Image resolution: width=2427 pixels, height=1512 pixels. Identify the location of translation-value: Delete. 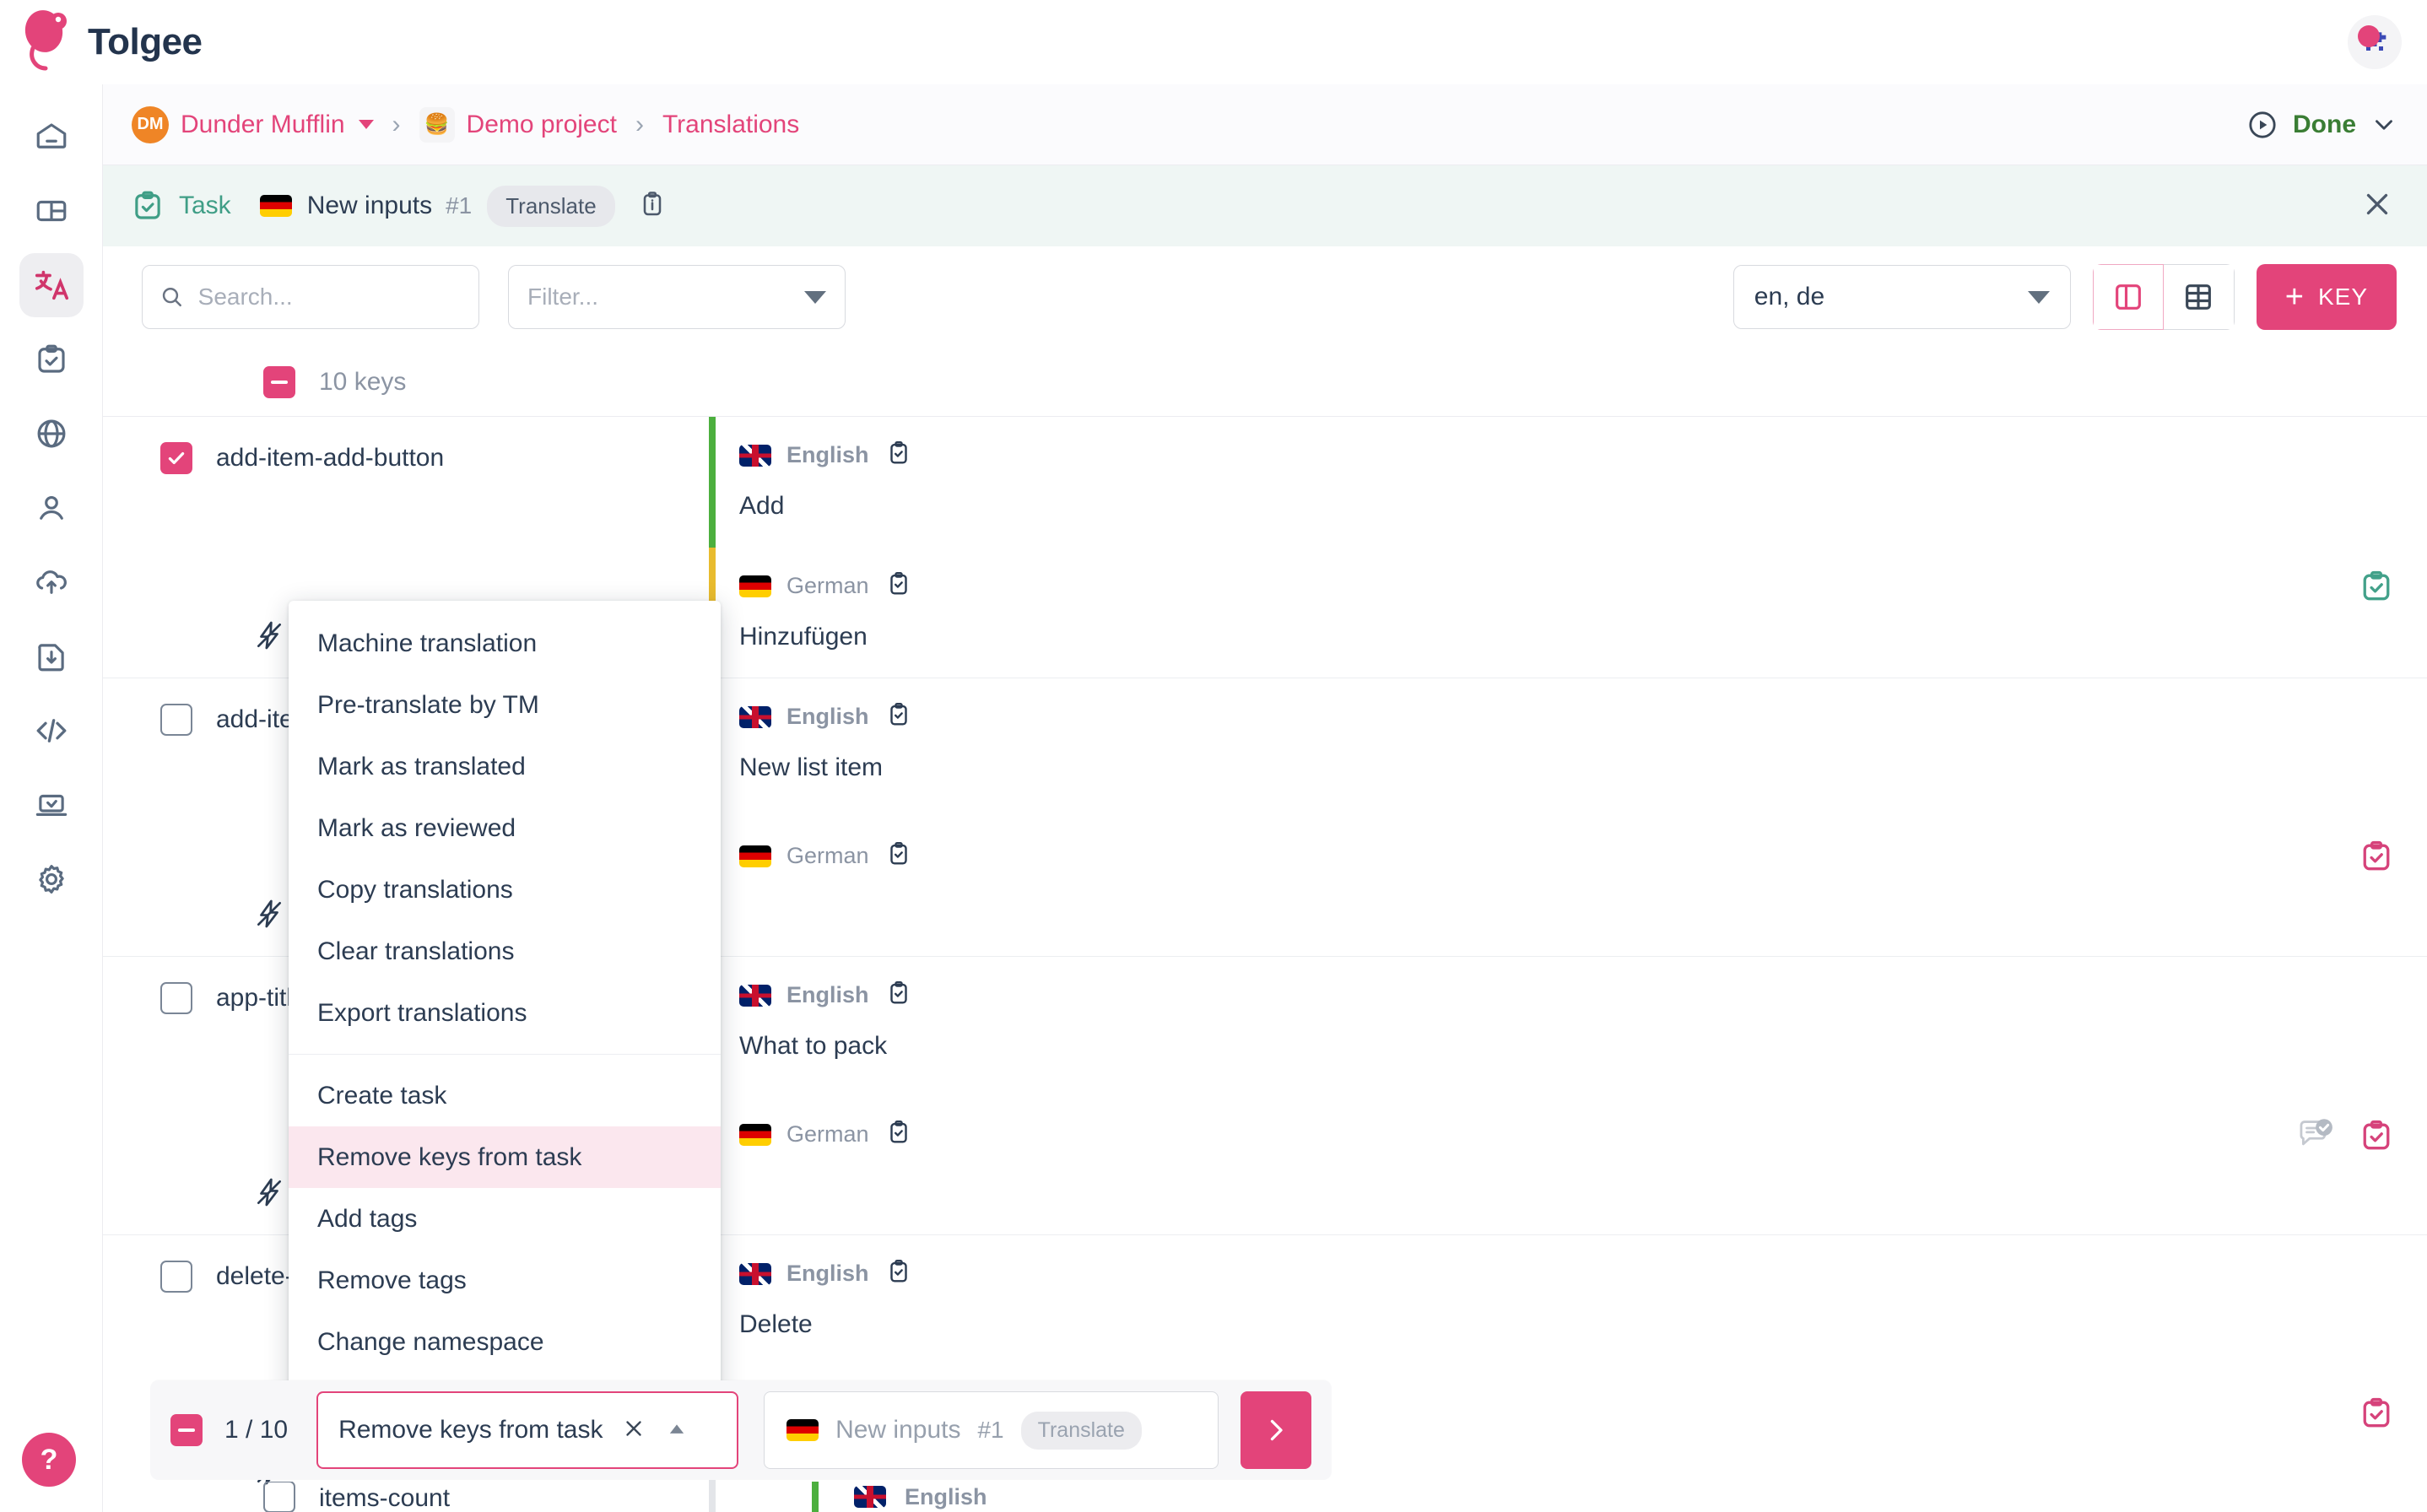
(1583, 1324).